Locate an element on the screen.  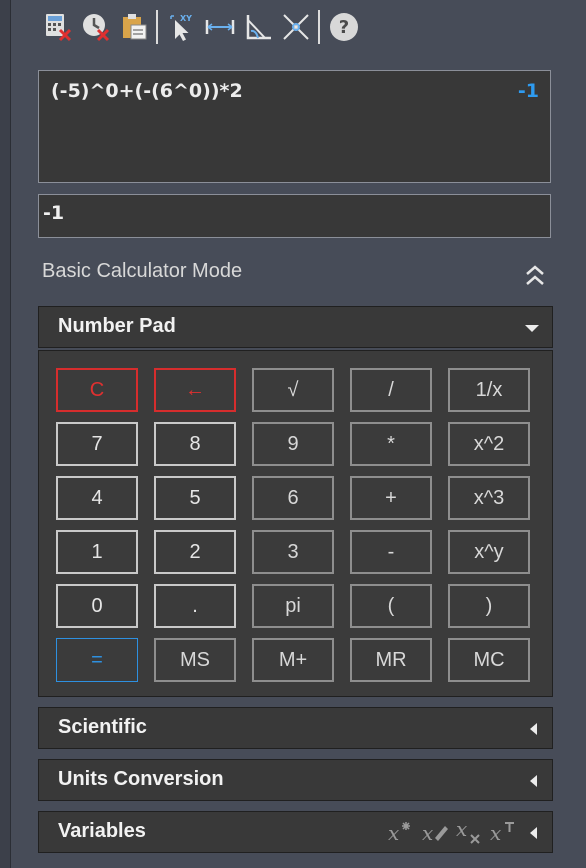
equals-button: = is located at coordinates (97, 660).